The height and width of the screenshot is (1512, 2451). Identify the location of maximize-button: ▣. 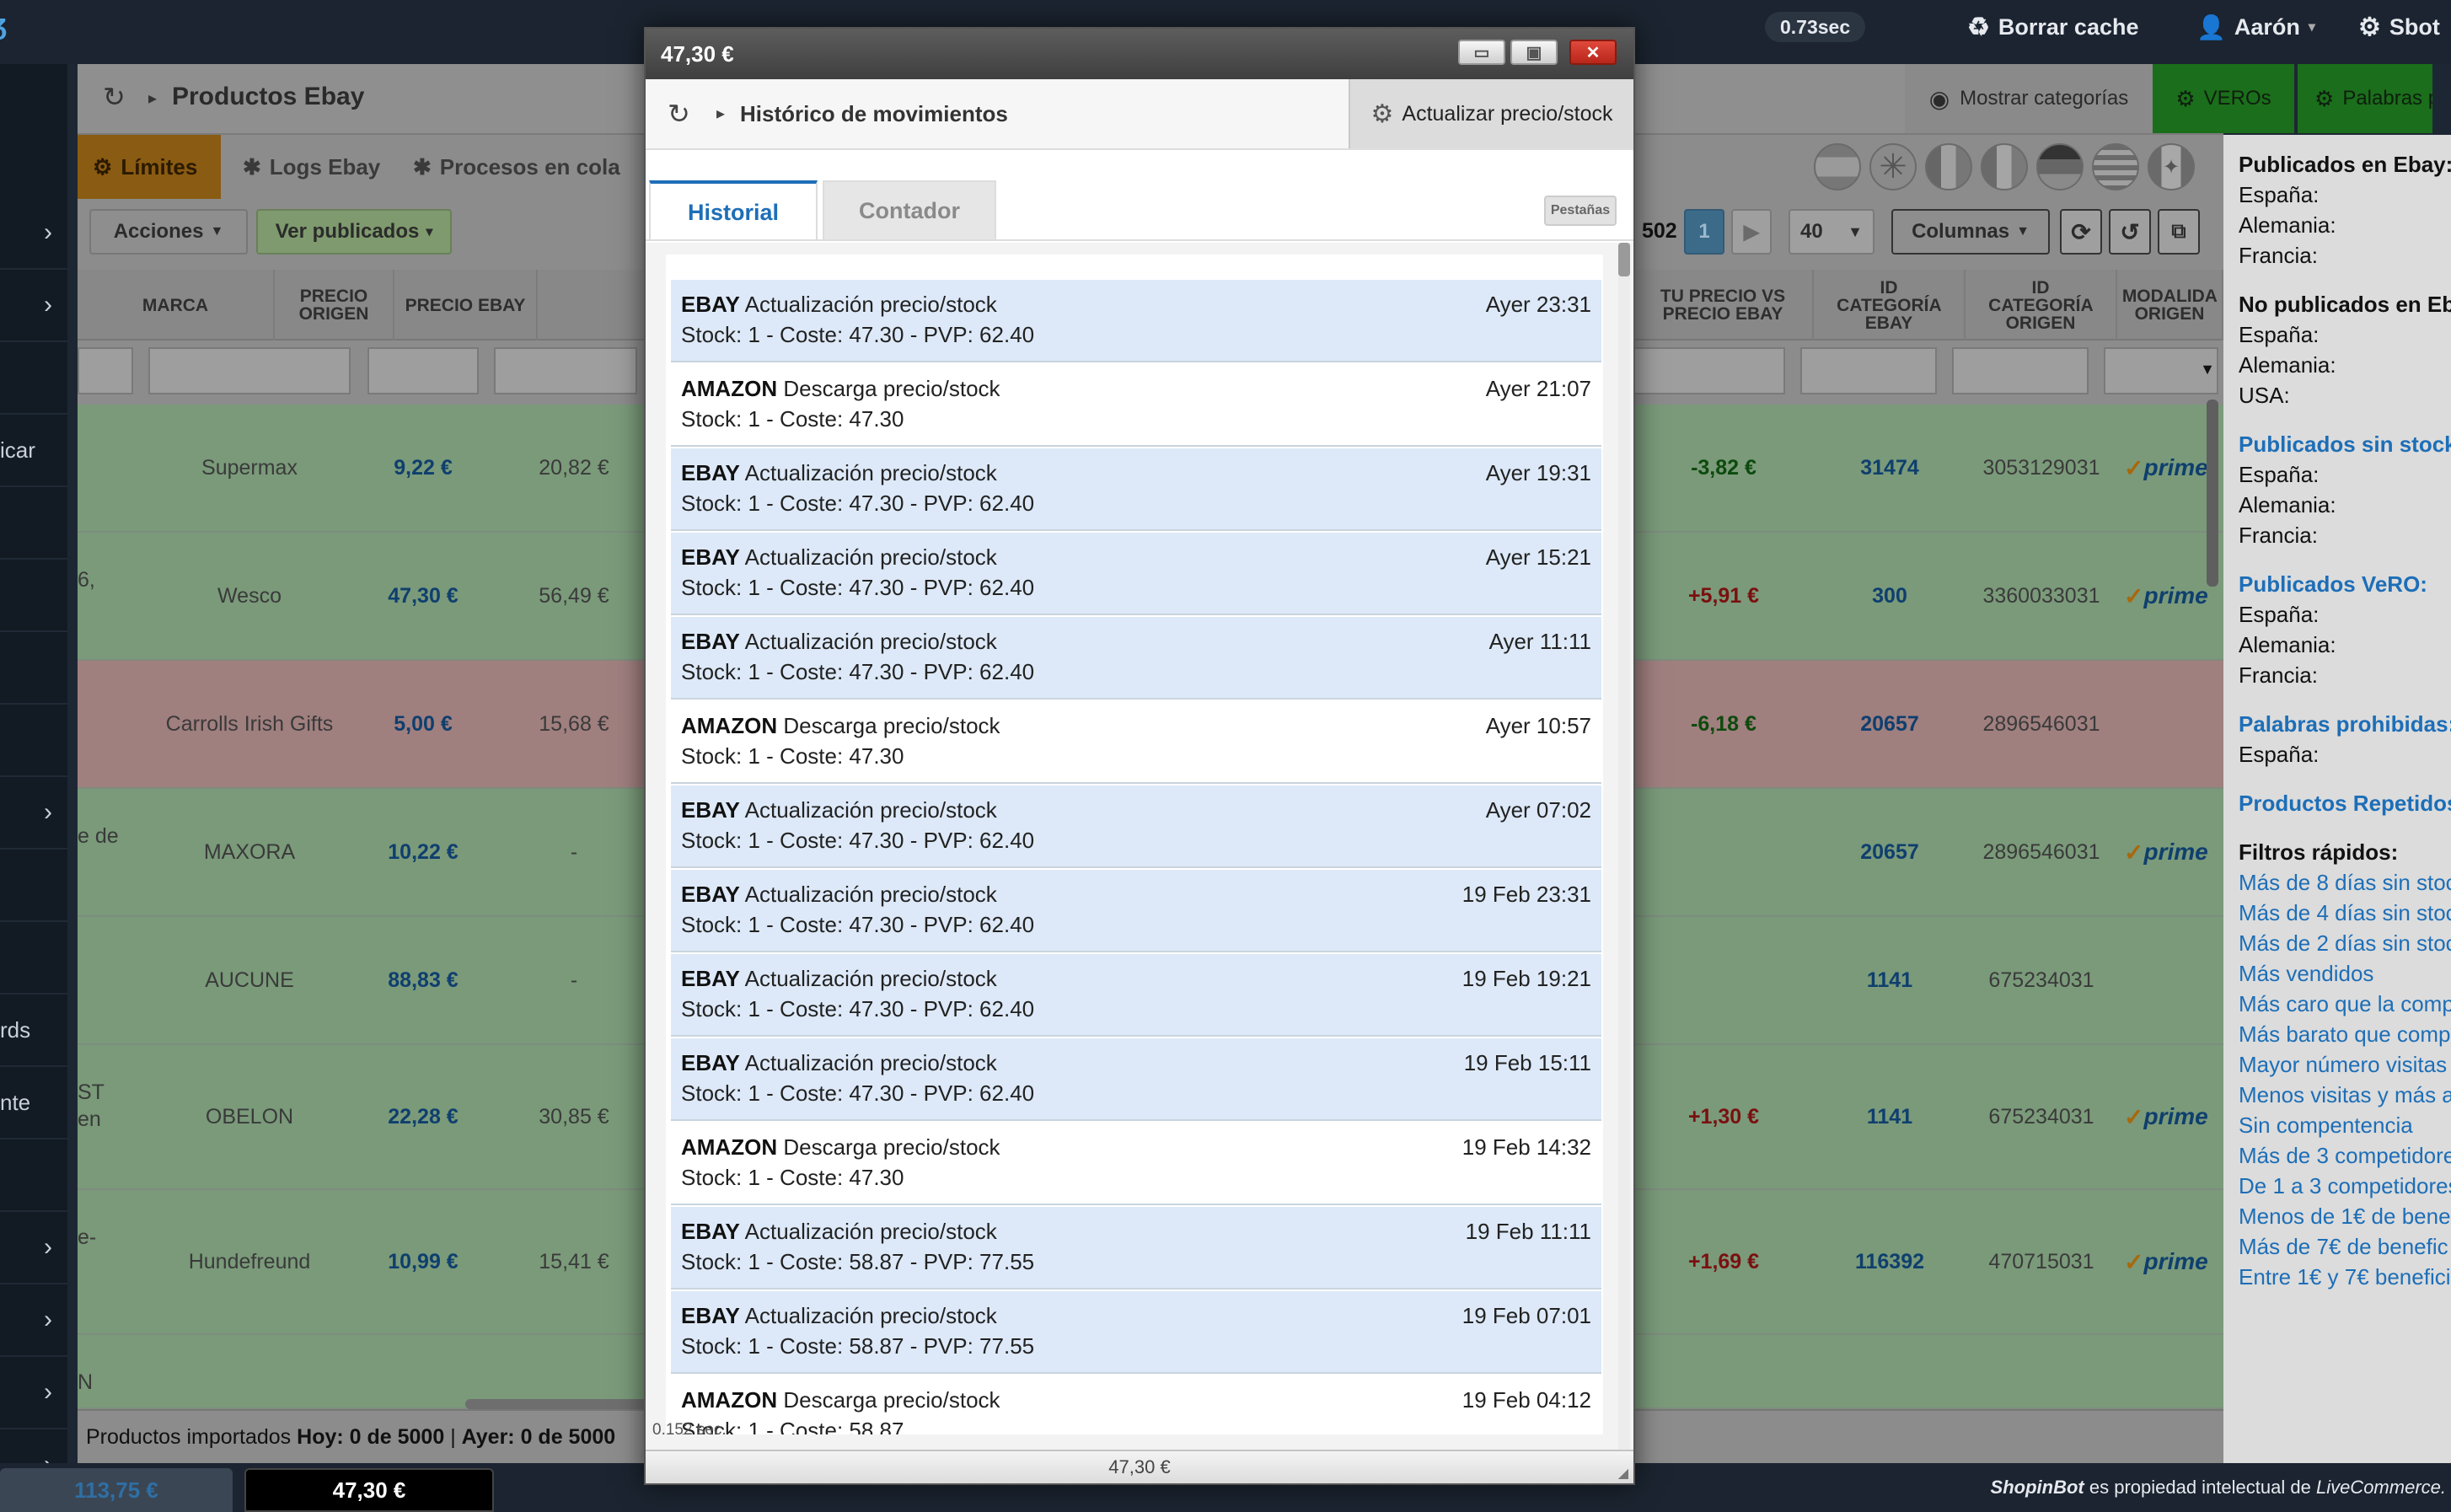
(1534, 52).